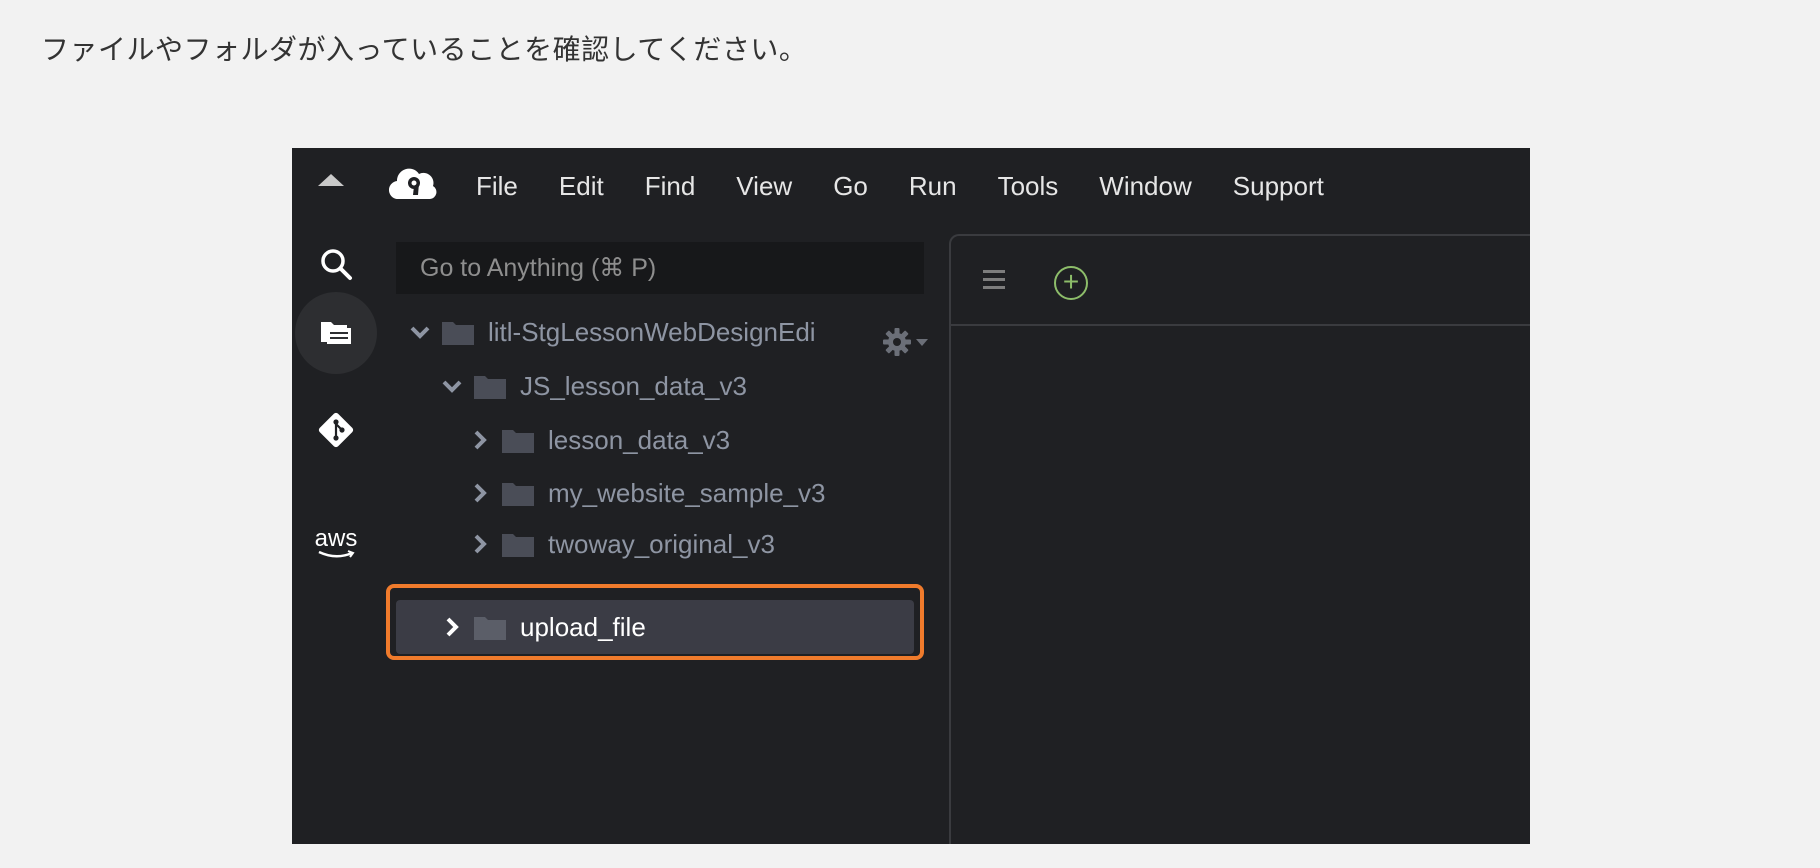 The height and width of the screenshot is (868, 1820). Describe the element at coordinates (1028, 186) in the screenshot. I see `menu-tools: Tools` at that location.